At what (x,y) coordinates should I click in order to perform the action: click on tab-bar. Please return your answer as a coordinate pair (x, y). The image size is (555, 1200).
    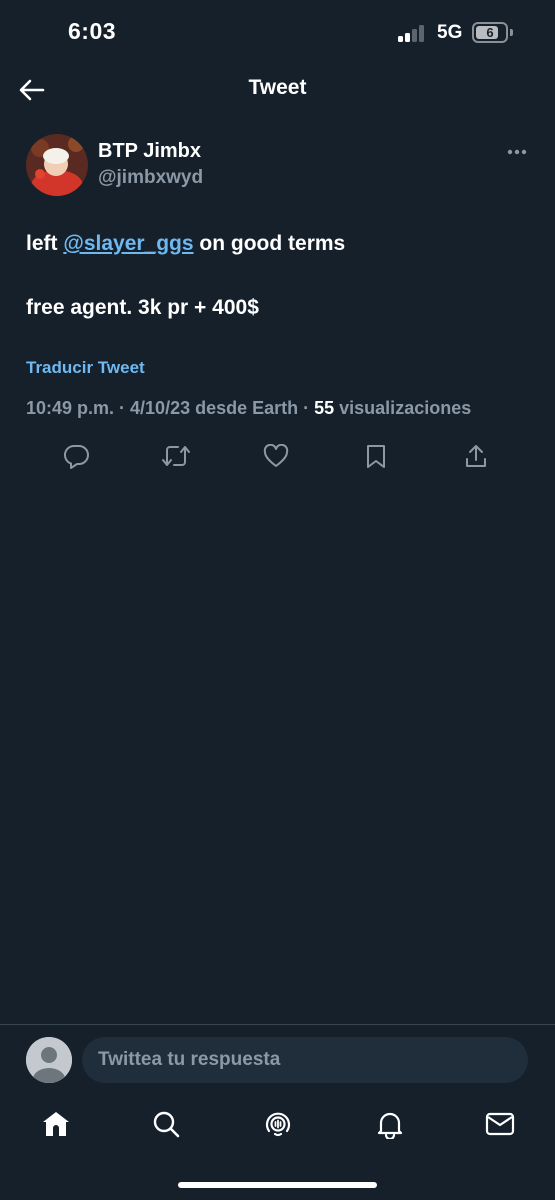
    Looking at the image, I should click on (277, 1125).